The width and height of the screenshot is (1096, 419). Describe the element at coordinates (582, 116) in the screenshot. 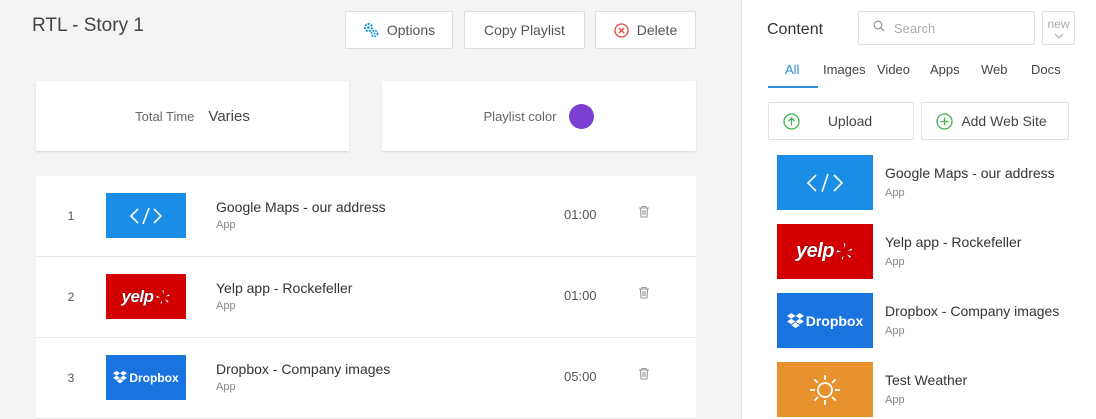

I see `playlist-color-swatch` at that location.